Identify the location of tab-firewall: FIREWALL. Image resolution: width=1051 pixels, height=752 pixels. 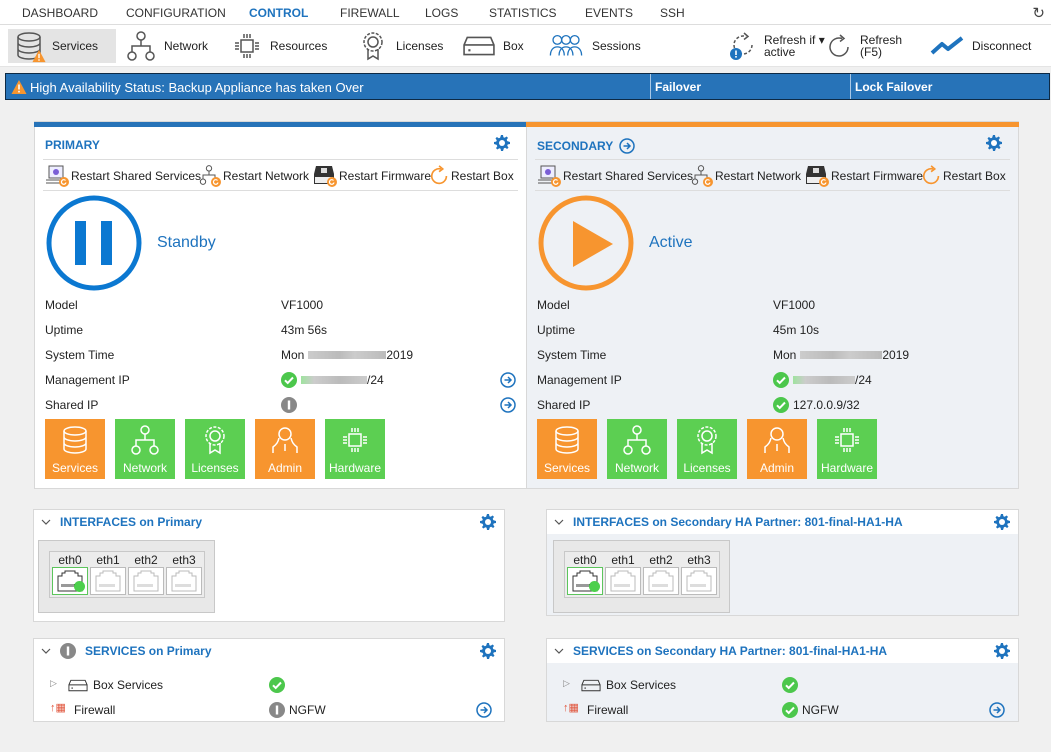
(370, 13).